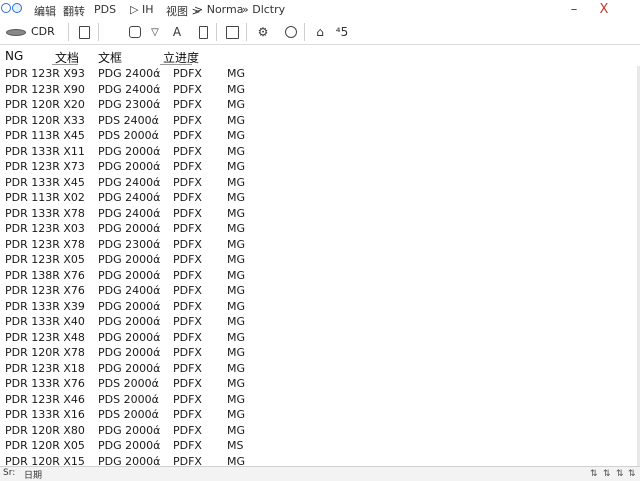 This screenshot has height=481, width=640. I want to click on page-button, so click(203, 32).